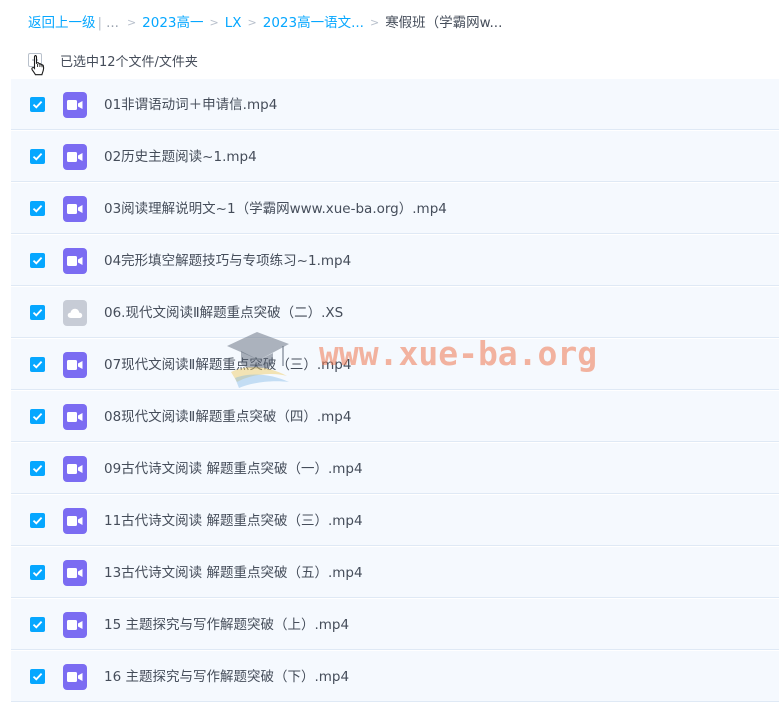 The height and width of the screenshot is (709, 779). Describe the element at coordinates (395, 156) in the screenshot. I see `file-row: 02历史主题阅读~1.mp4` at that location.